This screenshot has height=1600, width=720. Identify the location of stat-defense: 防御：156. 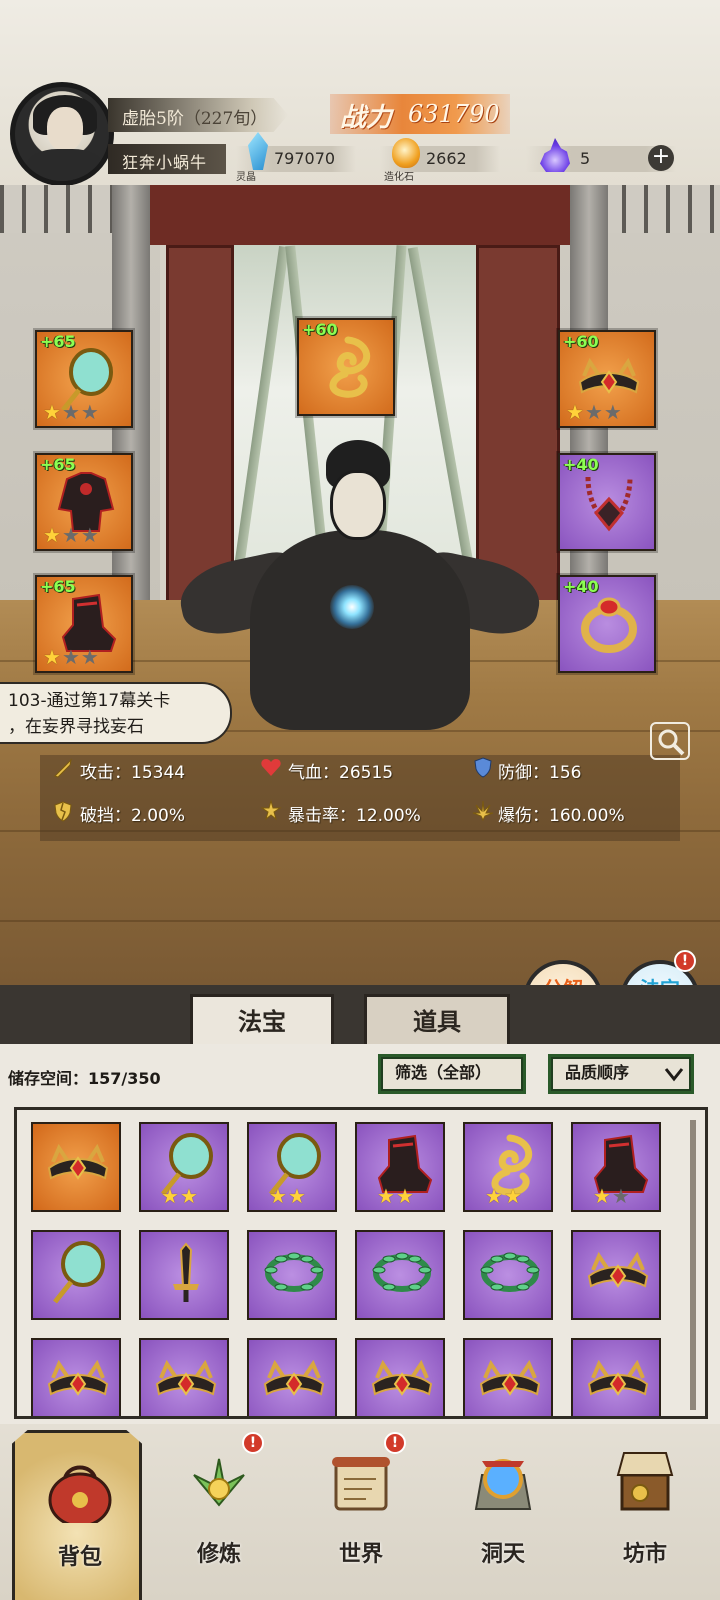
(540, 773).